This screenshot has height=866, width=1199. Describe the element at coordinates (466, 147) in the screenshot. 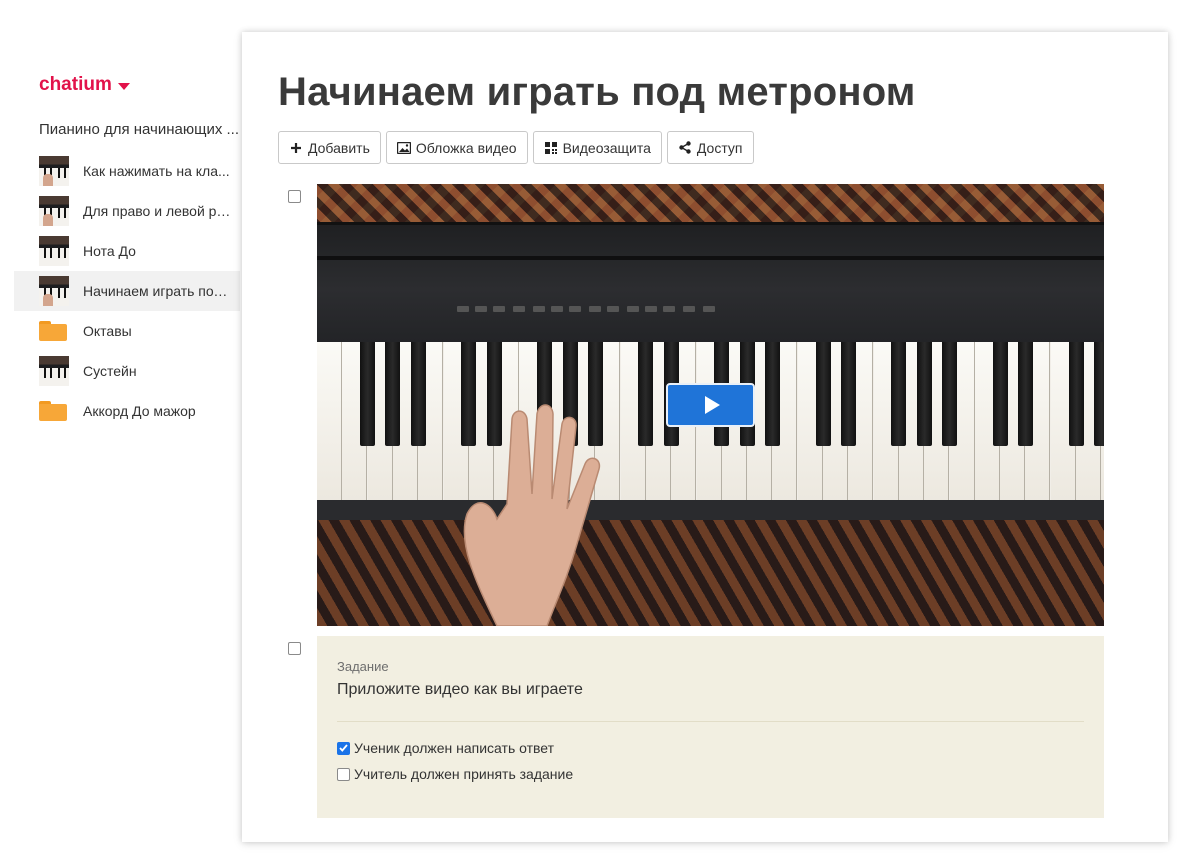

I see `video-cover-button-label: Обложка видео` at that location.